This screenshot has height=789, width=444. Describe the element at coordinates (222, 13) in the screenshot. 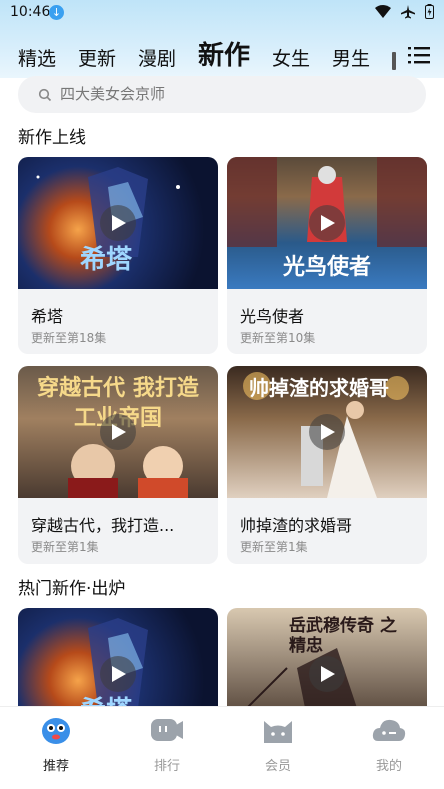

I see `status-bar: 10:46 ↓` at that location.